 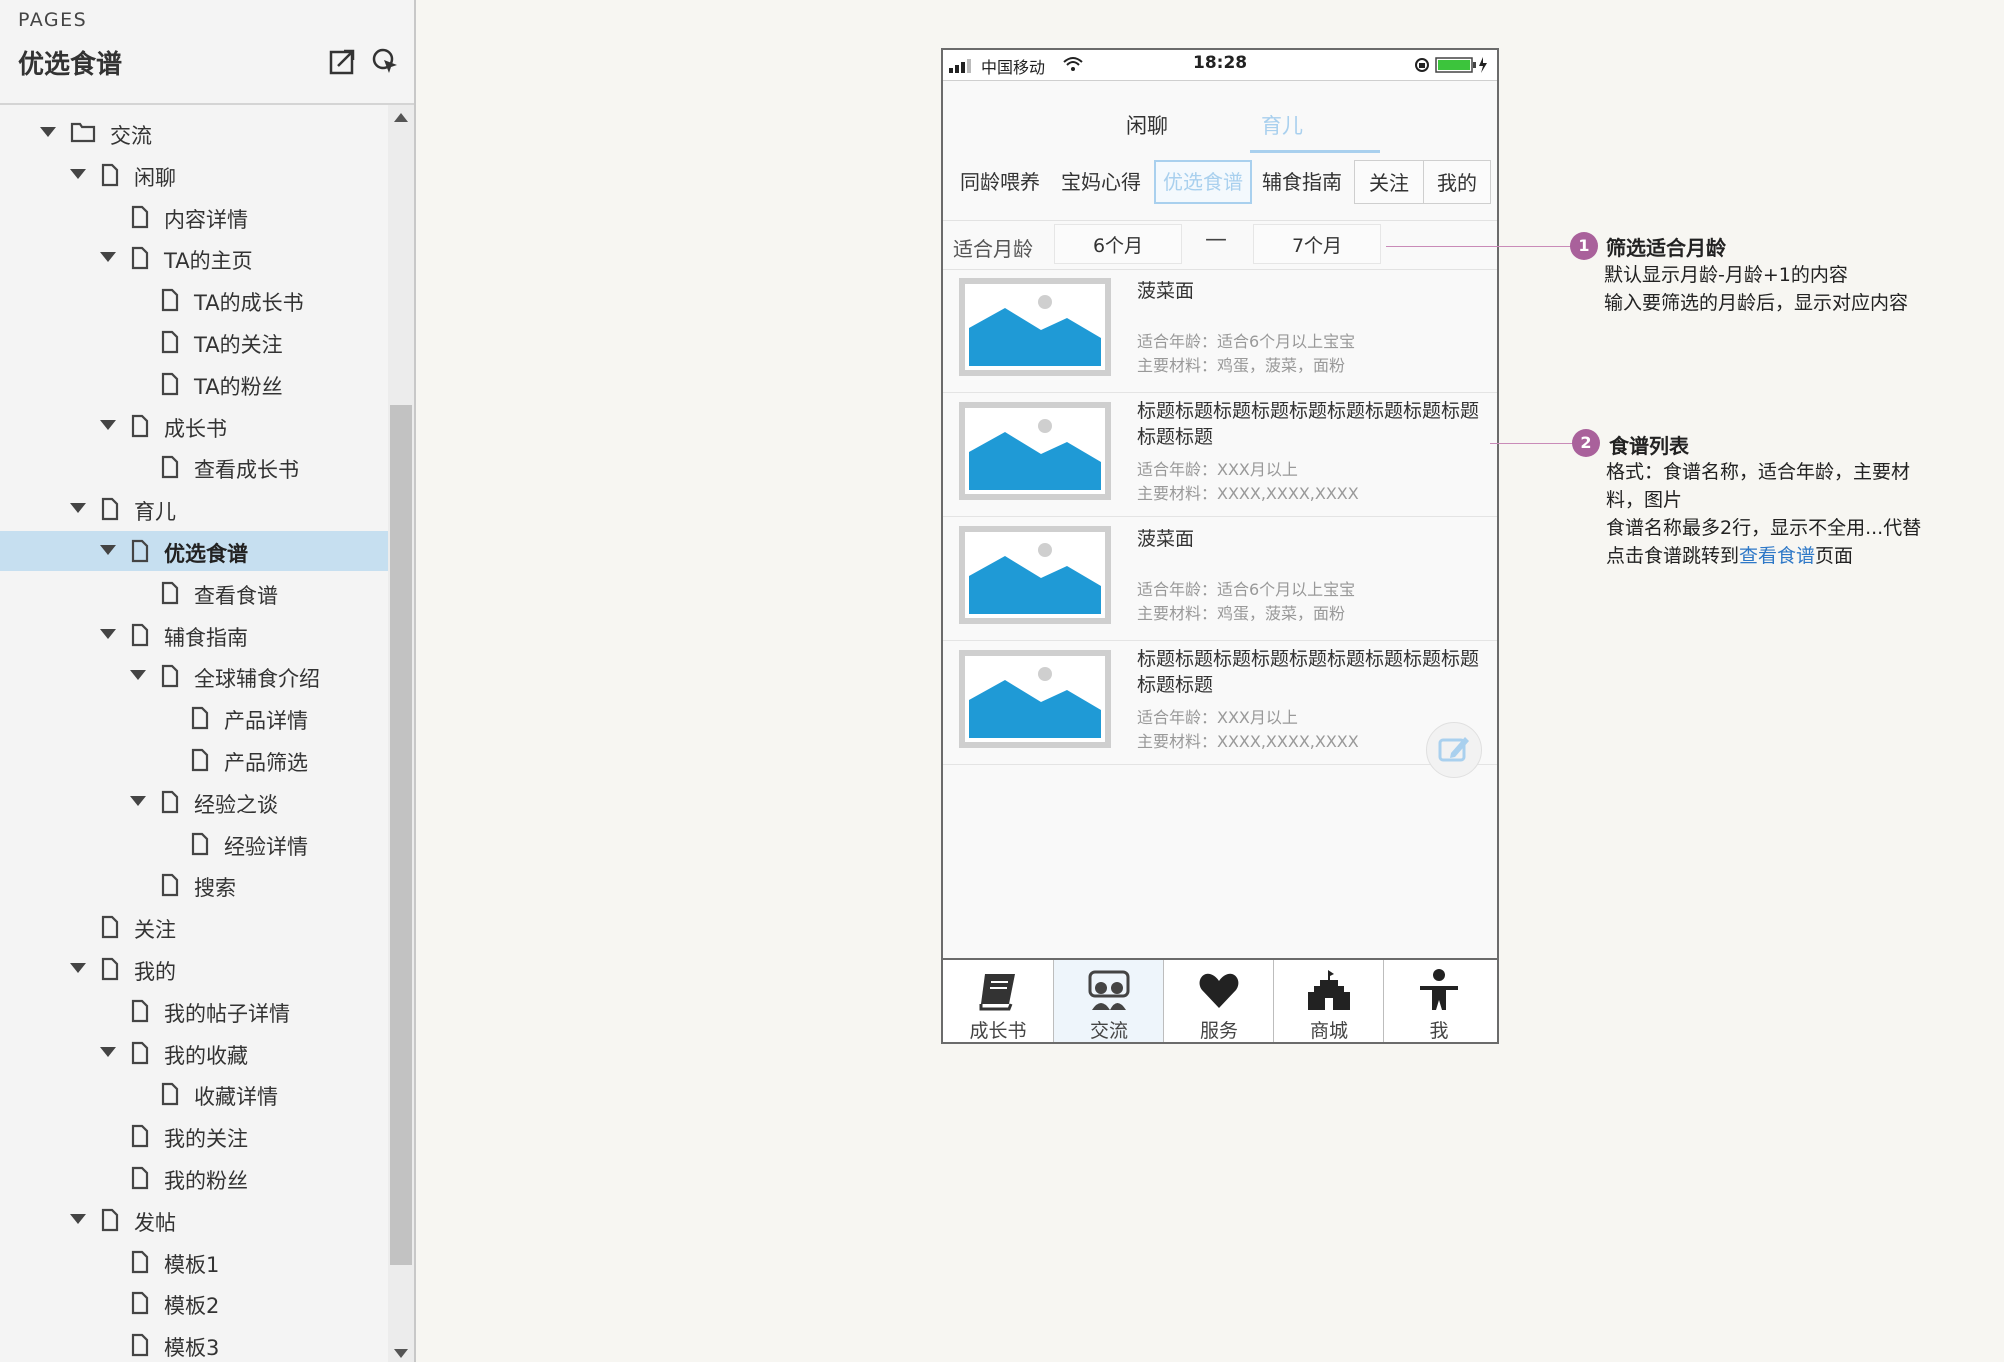 I want to click on tree-node: 收藏详情, so click(x=194, y=1094).